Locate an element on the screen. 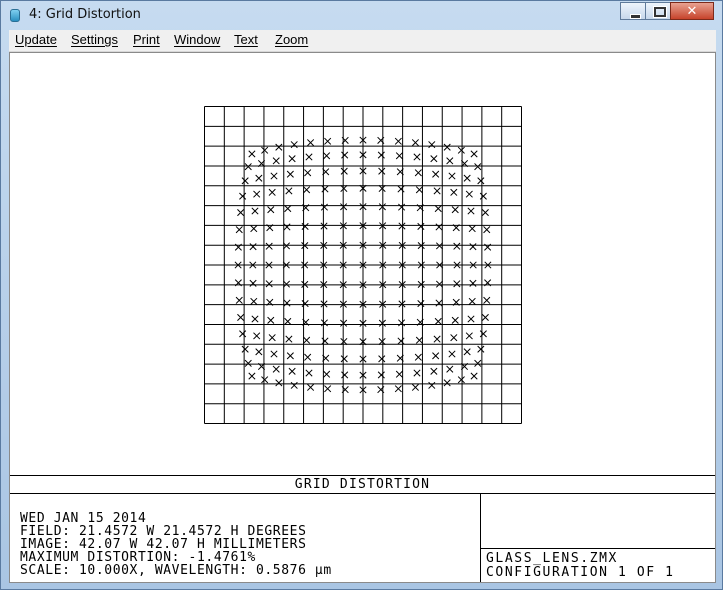 Image resolution: width=723 pixels, height=590 pixels. menu-zoom: Zoom is located at coordinates (291, 39).